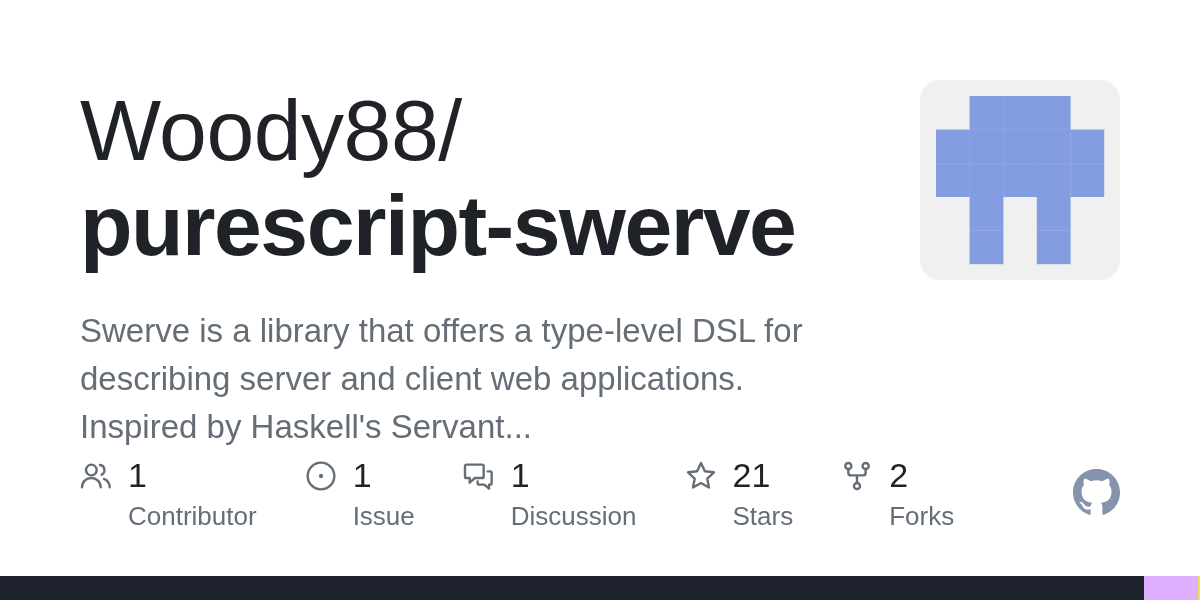 This screenshot has height=600, width=1200. I want to click on stat-label: Contributor, so click(192, 517).